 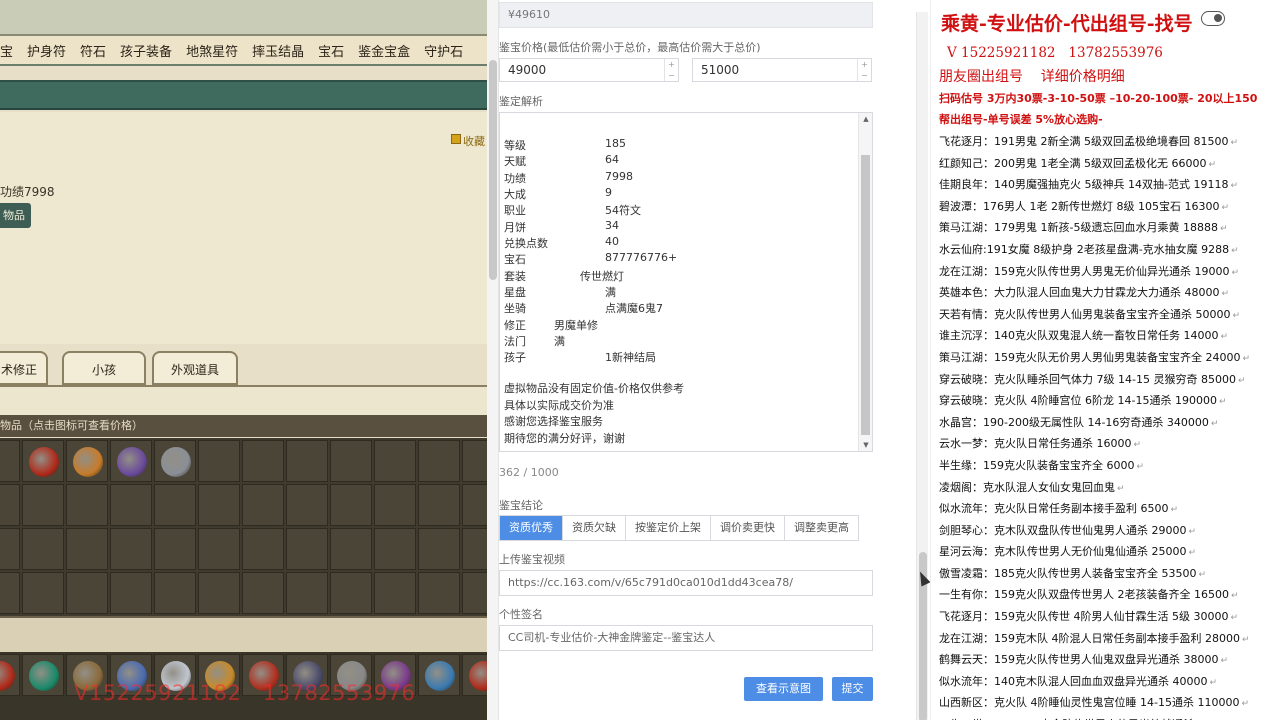 What do you see at coordinates (212, 50) in the screenshot?
I see `game-tab: 地煞星符` at bounding box center [212, 50].